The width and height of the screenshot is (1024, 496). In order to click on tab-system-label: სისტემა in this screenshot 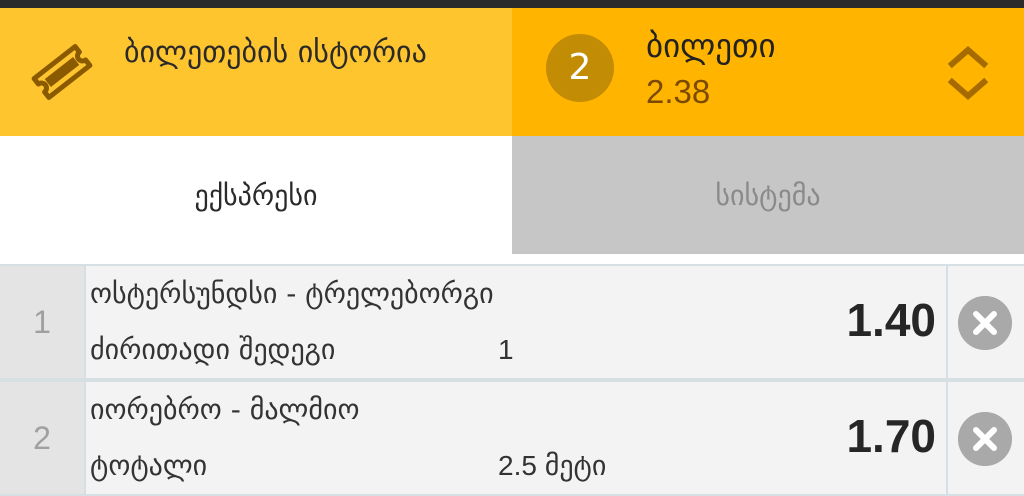, I will do `click(768, 195)`.